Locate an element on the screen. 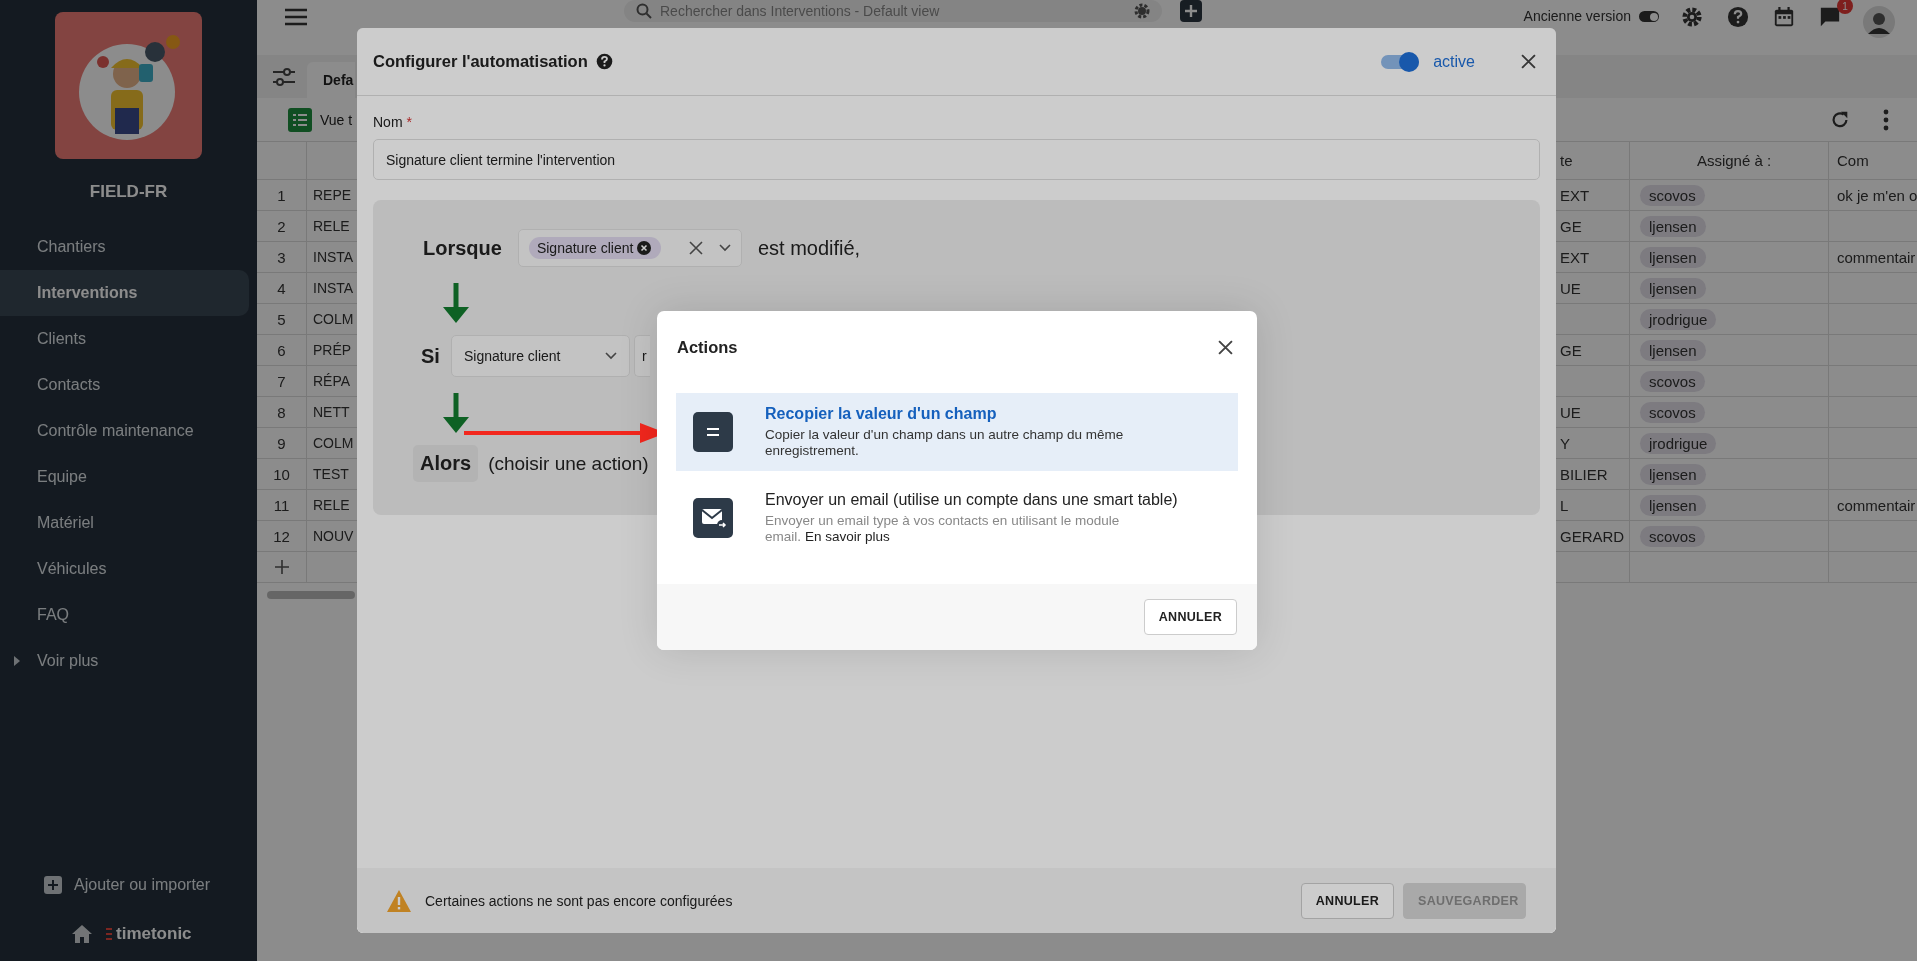  row-number: 1 is located at coordinates (282, 195).